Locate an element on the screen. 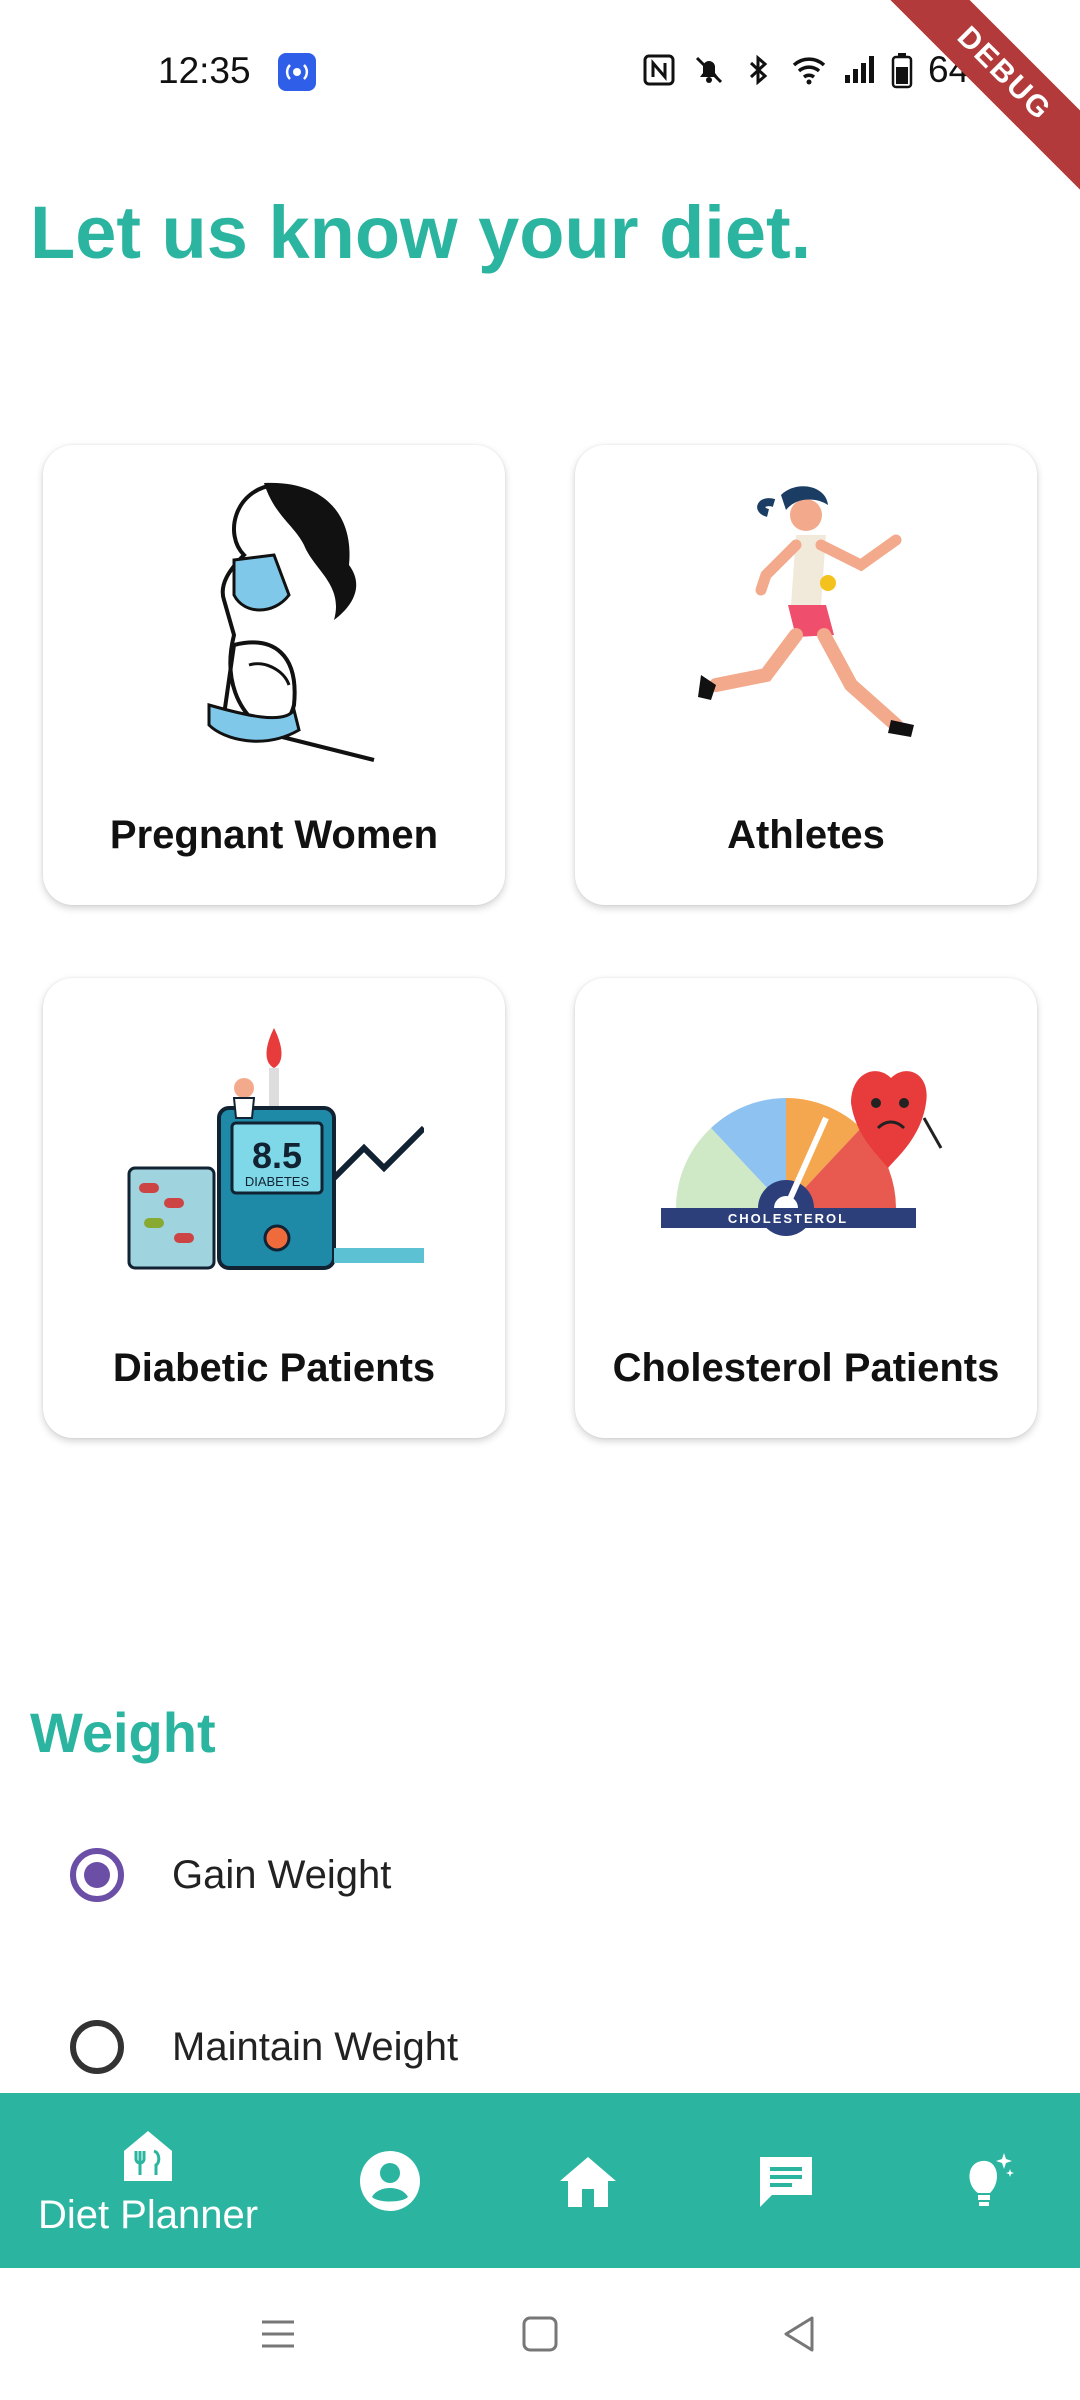 The height and width of the screenshot is (2400, 1080). gauge-caption: CHOLESTEROL is located at coordinates (788, 1218).